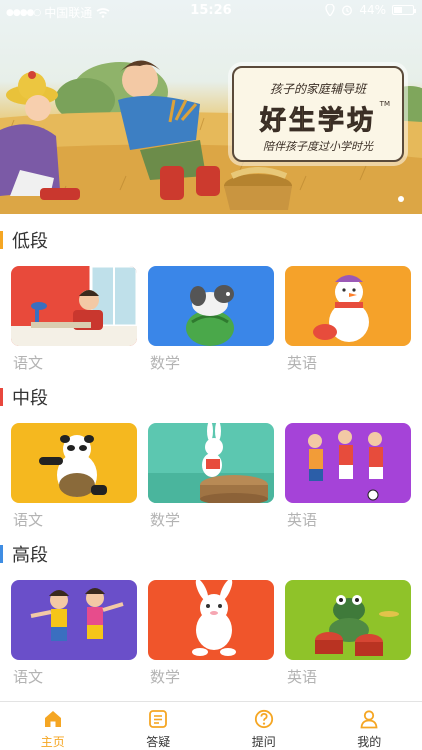 This screenshot has height=750, width=422. Describe the element at coordinates (347, 10) in the screenshot. I see `alarm-icon` at that location.